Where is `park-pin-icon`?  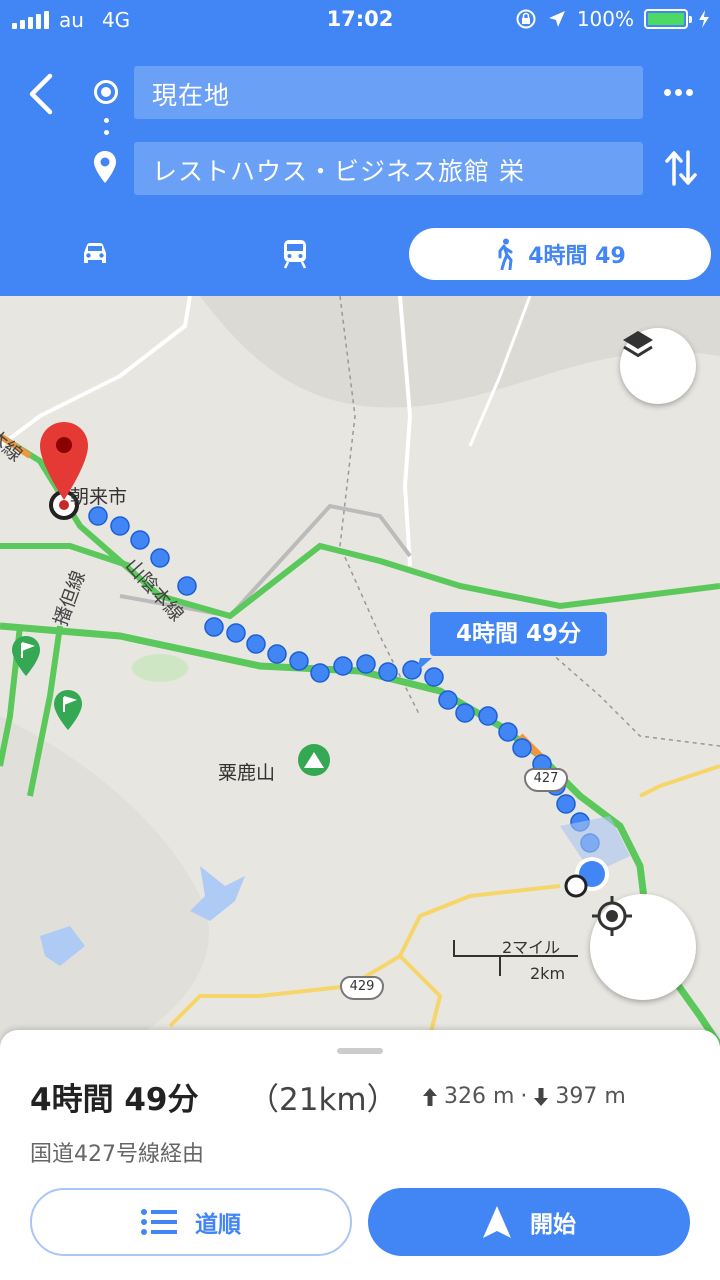 park-pin-icon is located at coordinates (68, 710).